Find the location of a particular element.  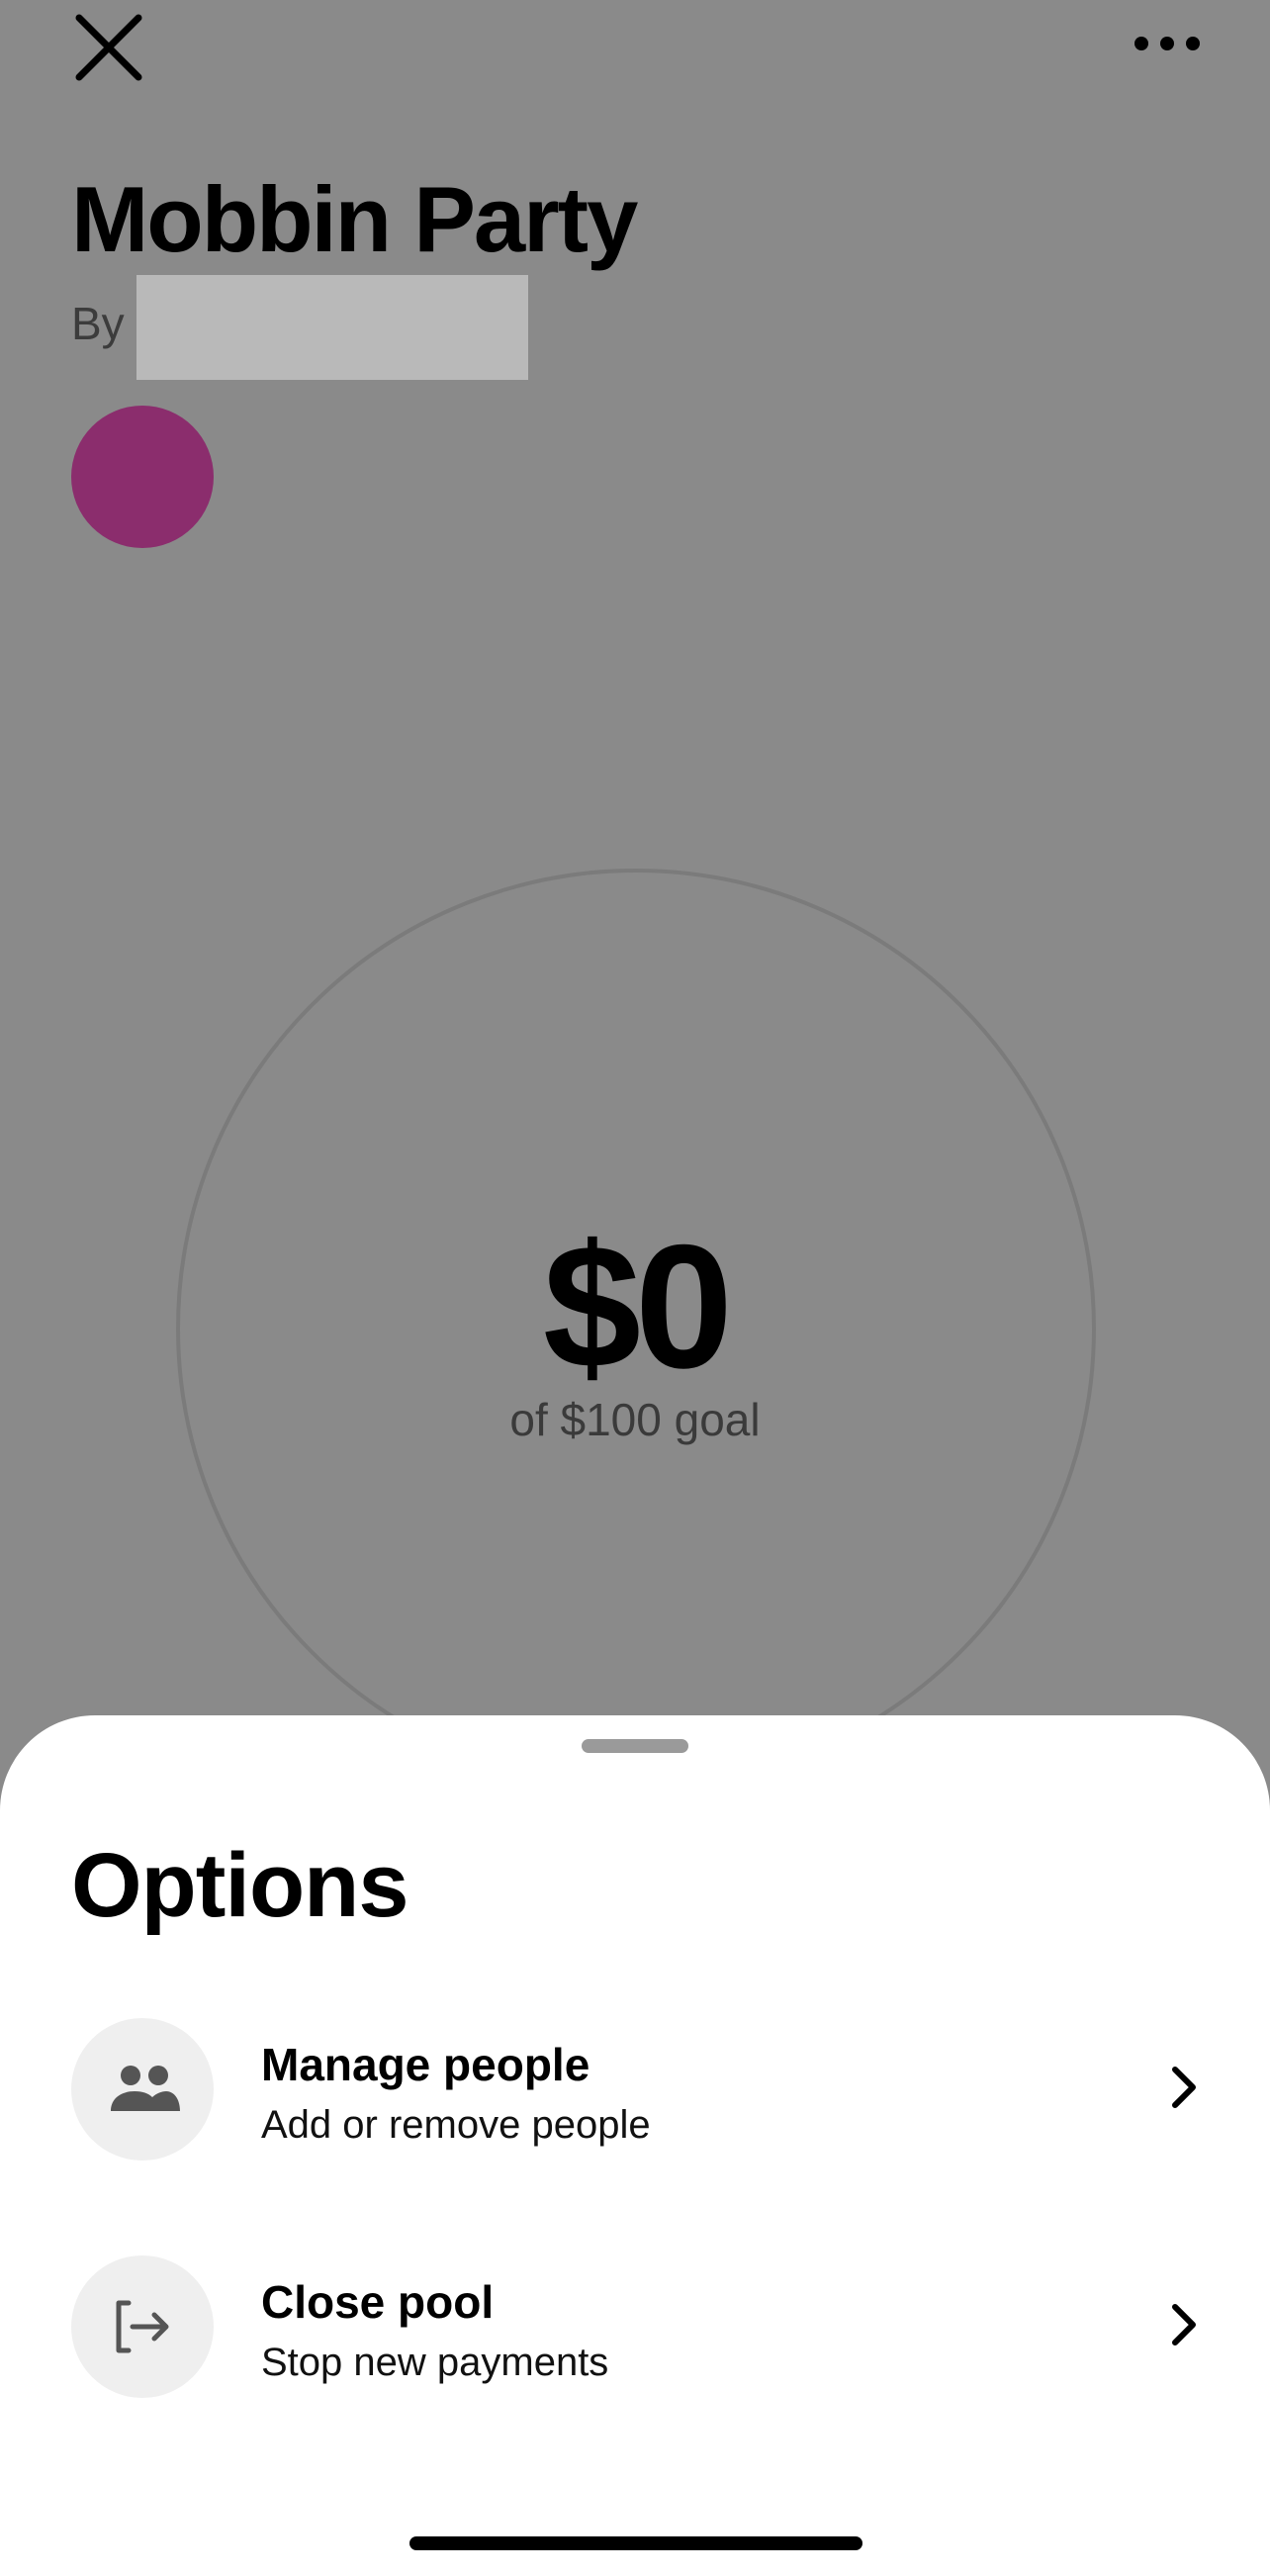

close-button is located at coordinates (109, 47).